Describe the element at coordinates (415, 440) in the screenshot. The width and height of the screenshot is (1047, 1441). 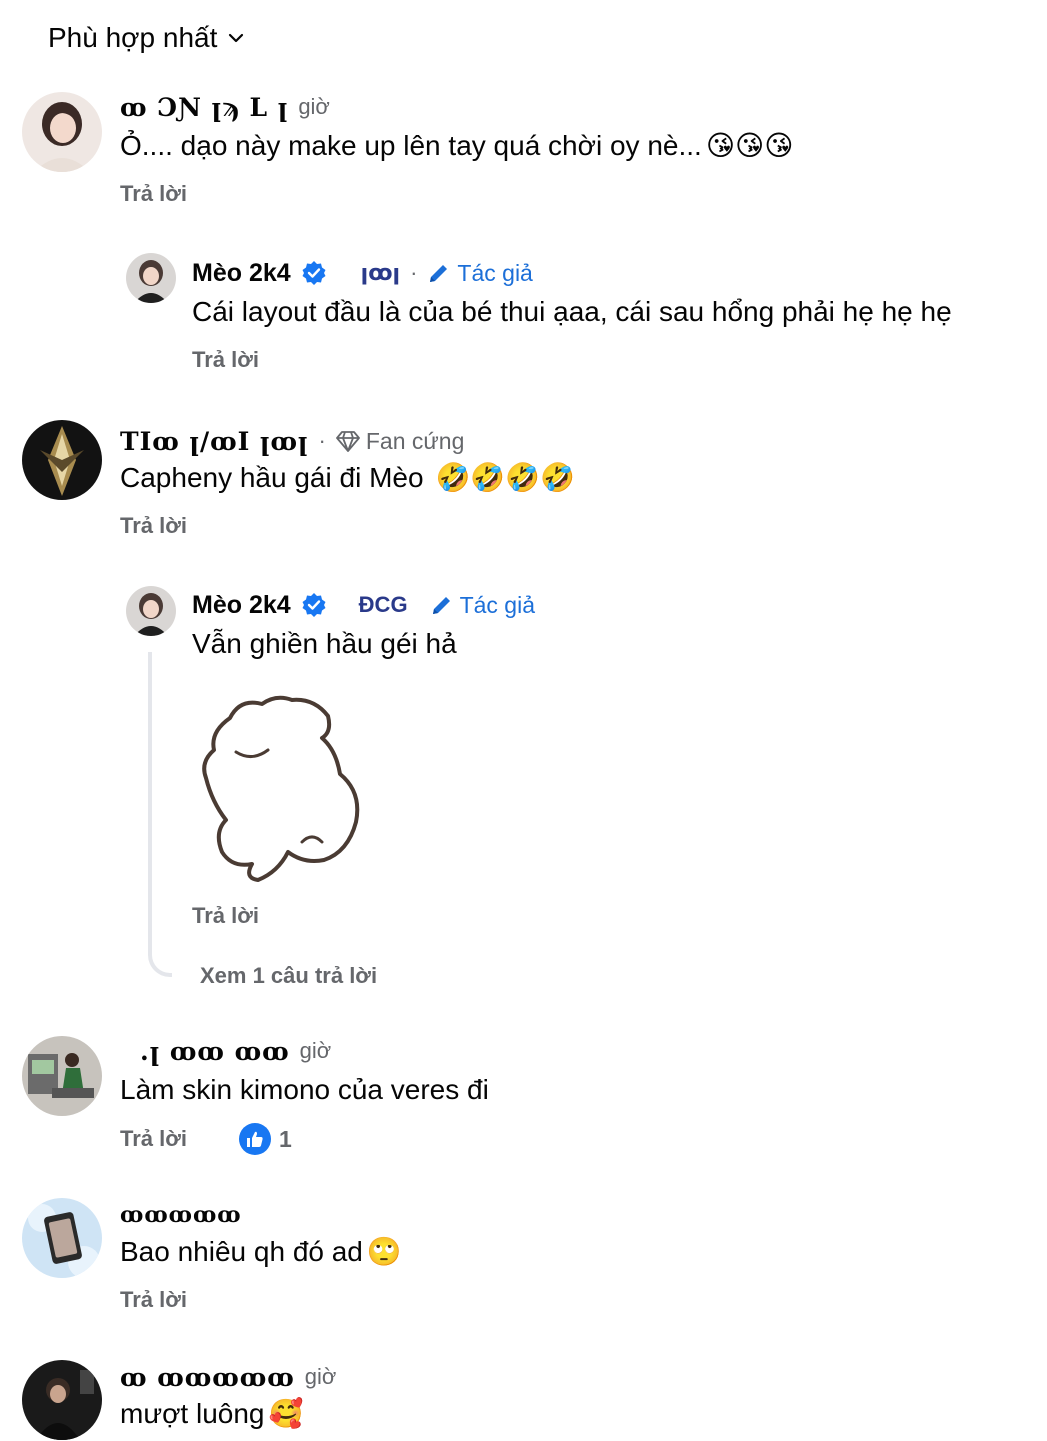
I see `fan-badge-label: Fan cứng` at that location.